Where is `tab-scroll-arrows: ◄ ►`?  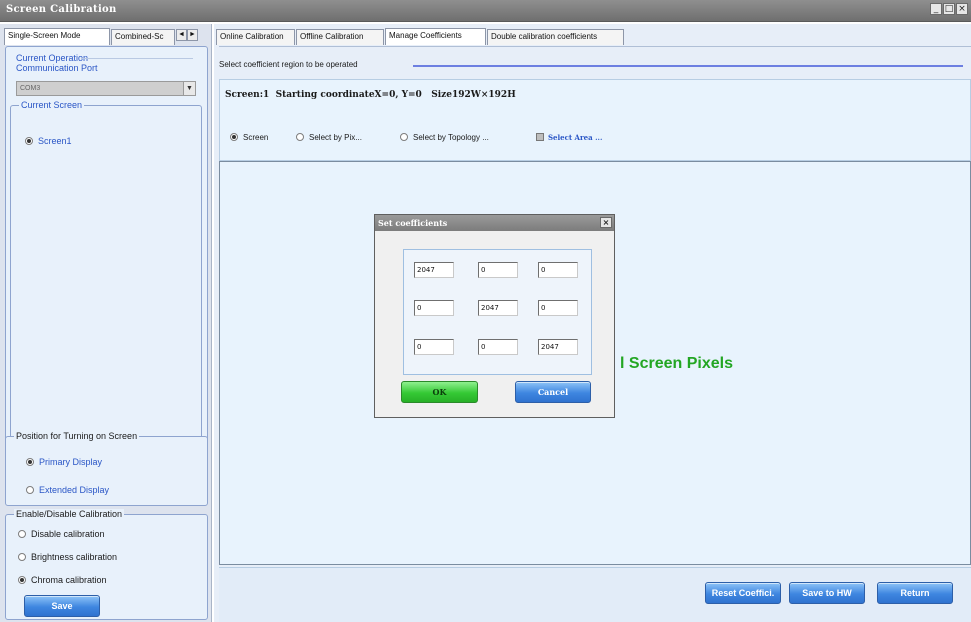
tab-scroll-arrows: ◄ ► is located at coordinates (187, 35).